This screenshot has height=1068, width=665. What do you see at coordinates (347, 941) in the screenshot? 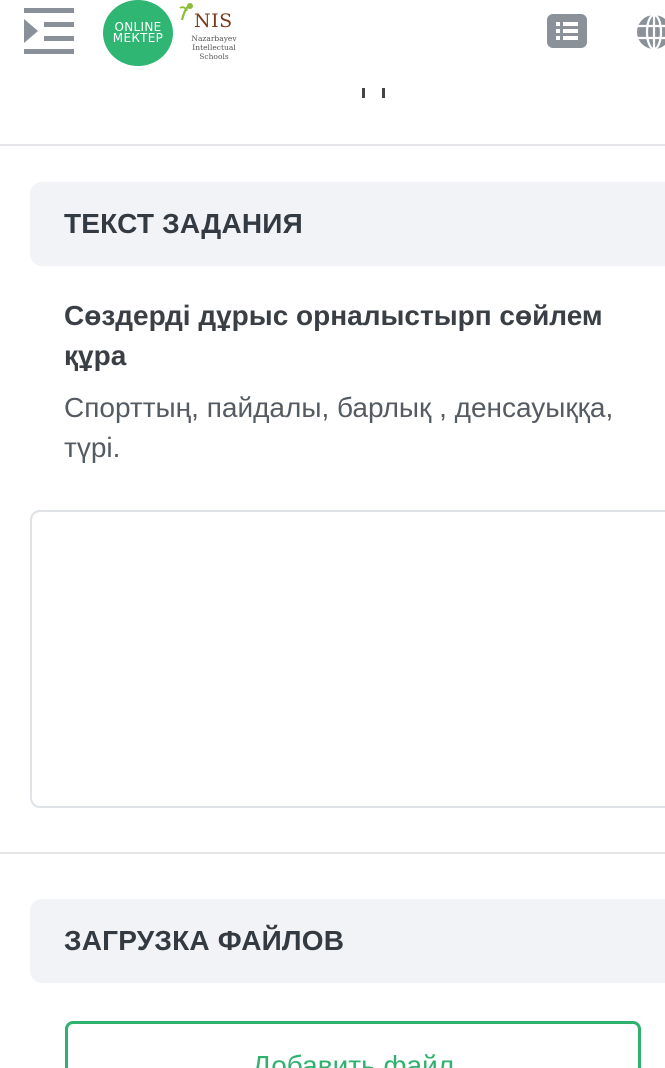
I see `upload-section-header: ЗАГРУЗКА ФАЙЛОВ` at bounding box center [347, 941].